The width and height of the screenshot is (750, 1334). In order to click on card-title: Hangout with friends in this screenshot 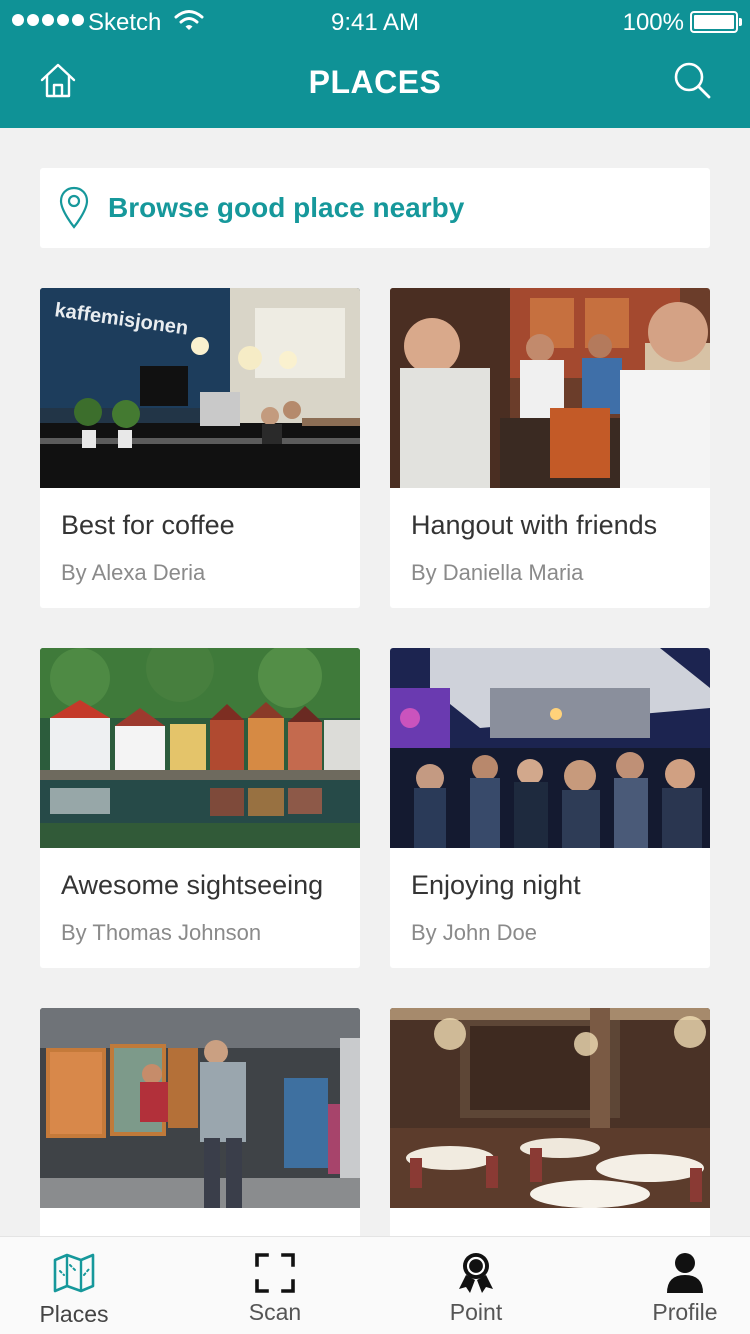, I will do `click(534, 525)`.